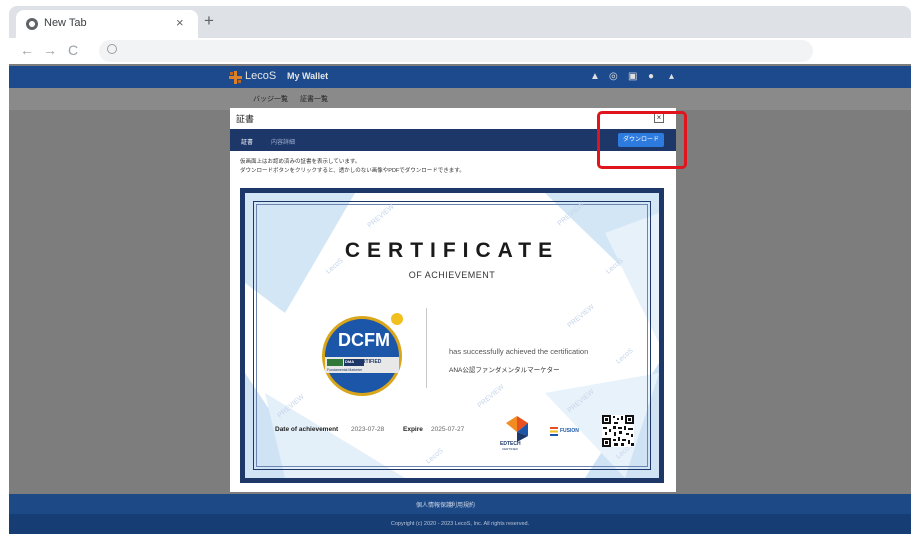 Image resolution: width=918 pixels, height=547 pixels. Describe the element at coordinates (368, 362) in the screenshot. I see `badge-certified: CERTIFIED` at that location.